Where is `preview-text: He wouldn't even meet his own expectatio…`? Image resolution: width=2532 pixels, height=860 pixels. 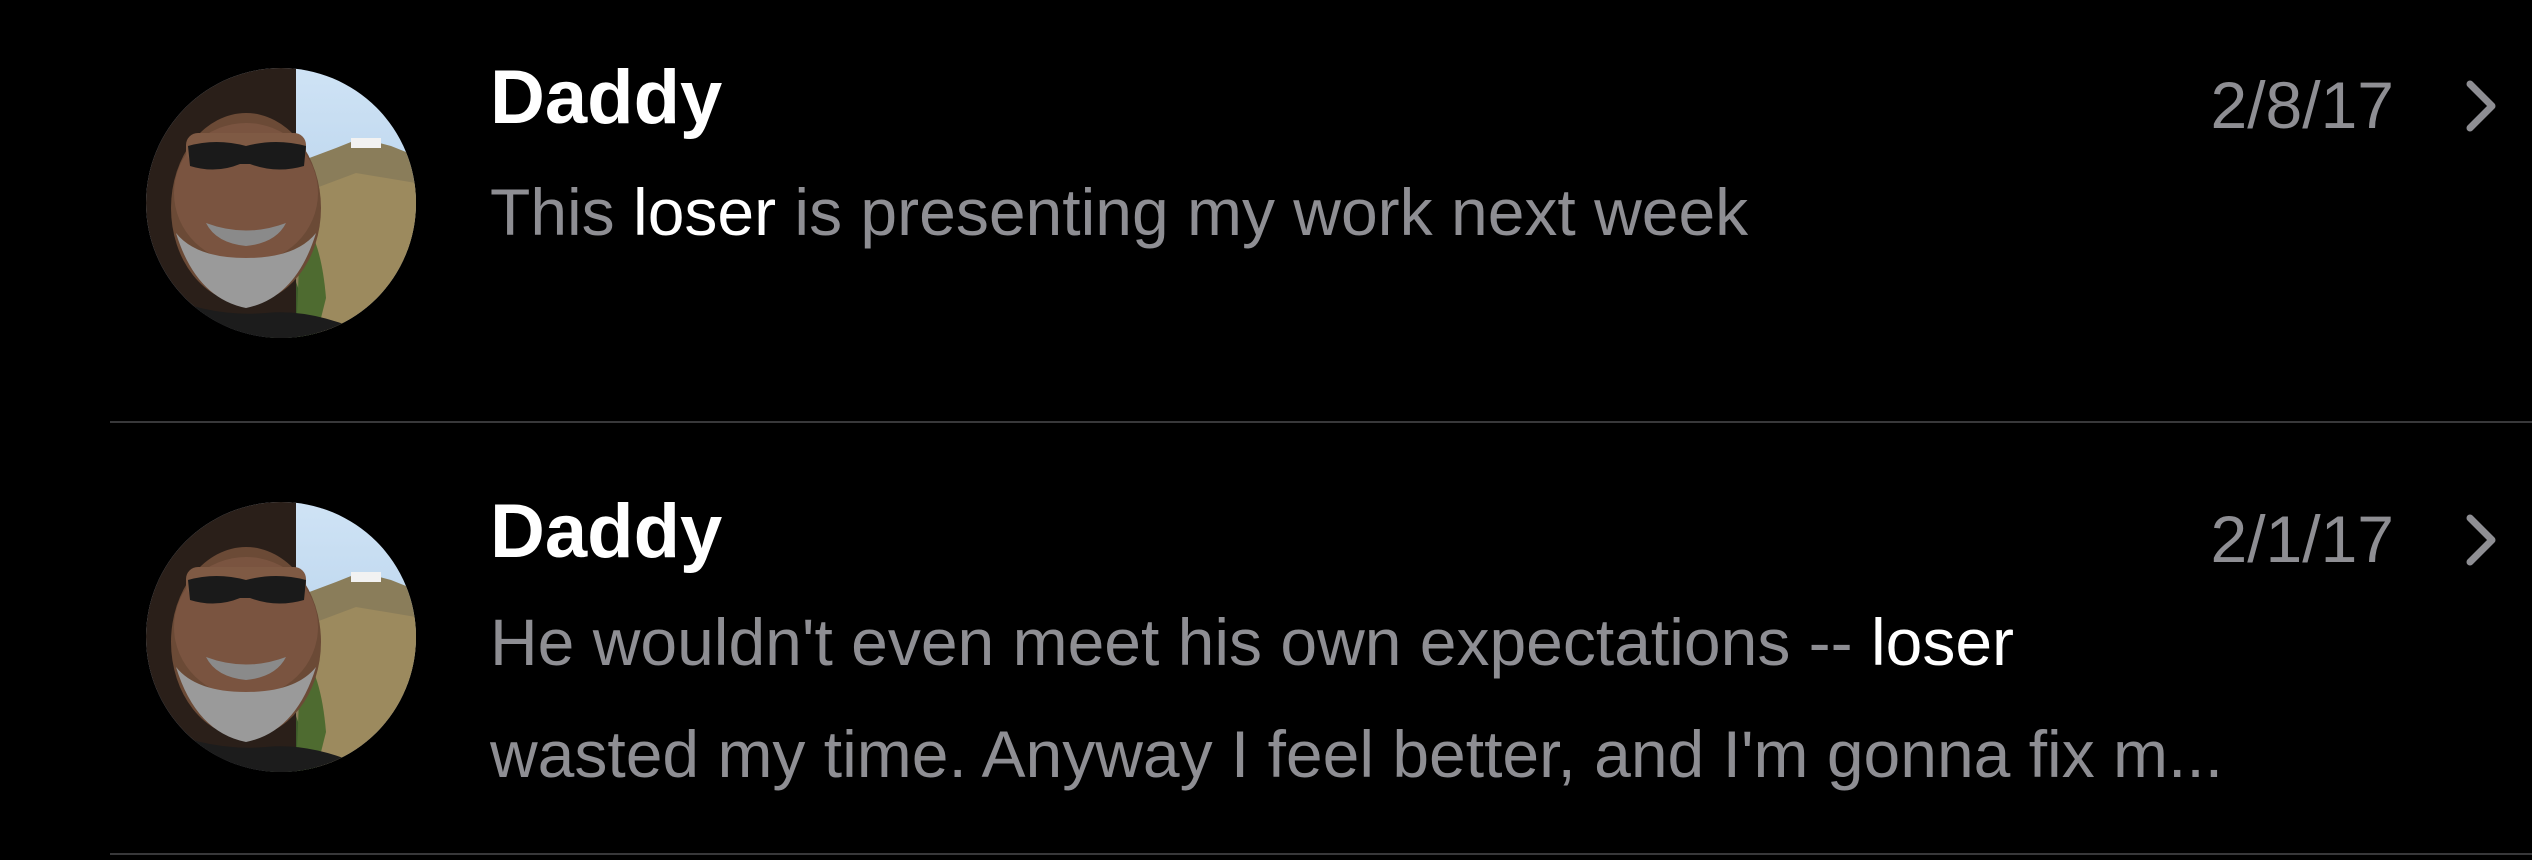
preview-text: He wouldn't even meet his own expectatio… is located at coordinates (1180, 642).